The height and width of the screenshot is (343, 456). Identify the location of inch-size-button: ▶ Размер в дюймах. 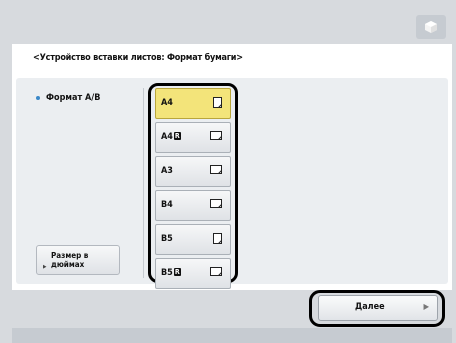
(78, 260).